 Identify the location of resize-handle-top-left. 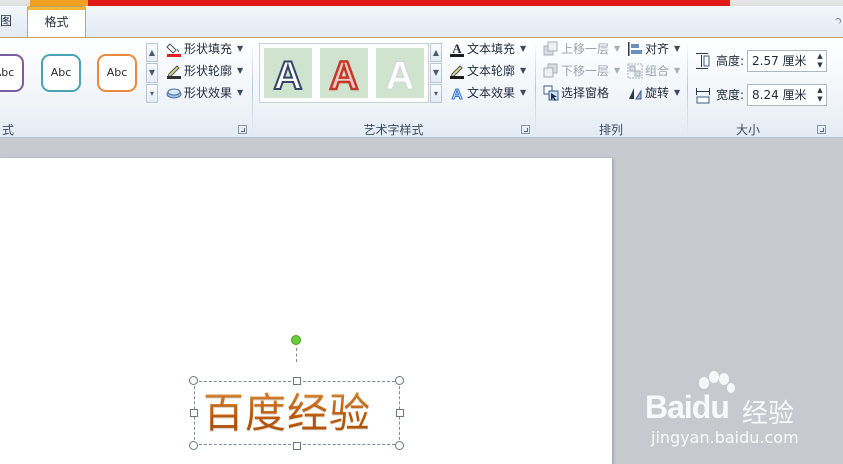
(193, 380).